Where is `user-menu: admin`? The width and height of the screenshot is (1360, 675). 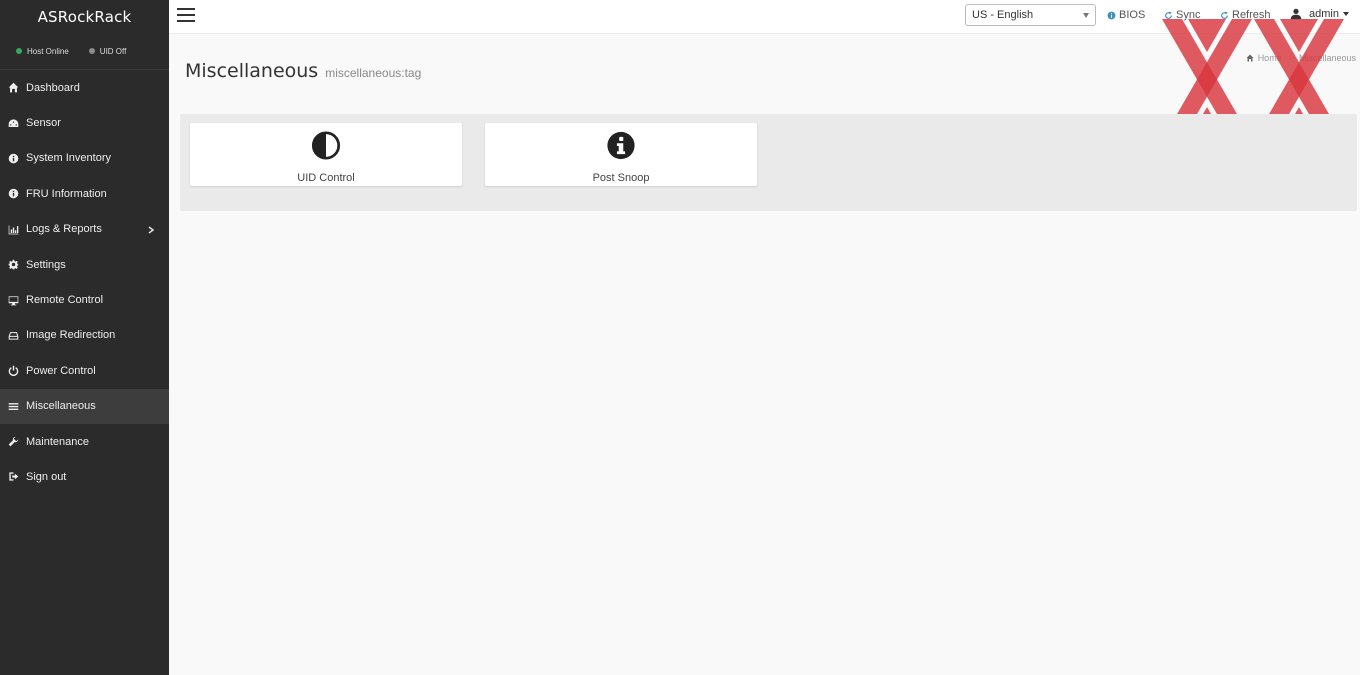 user-menu: admin is located at coordinates (1319, 14).